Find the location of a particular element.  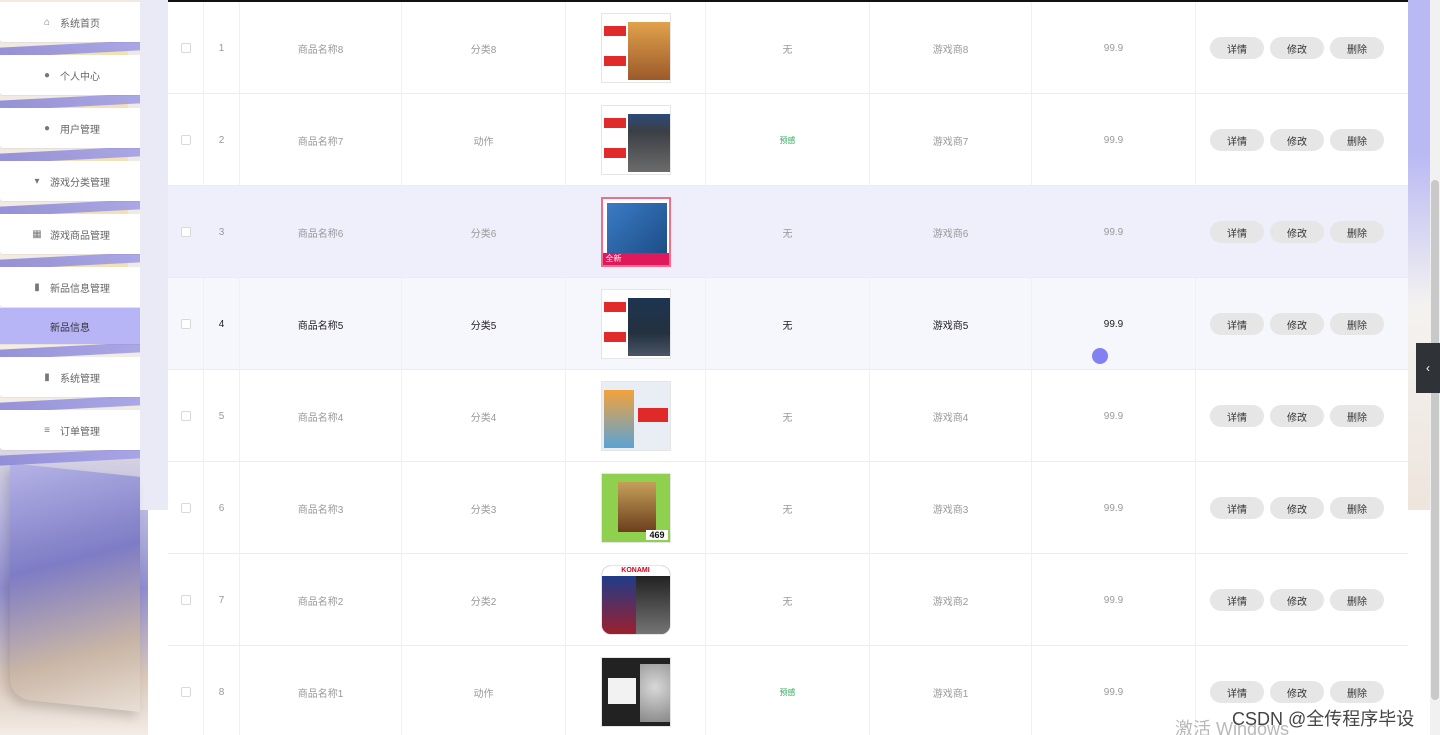

sidebar-item-game-category: ▾ 游戏分类管理 is located at coordinates (70, 181).